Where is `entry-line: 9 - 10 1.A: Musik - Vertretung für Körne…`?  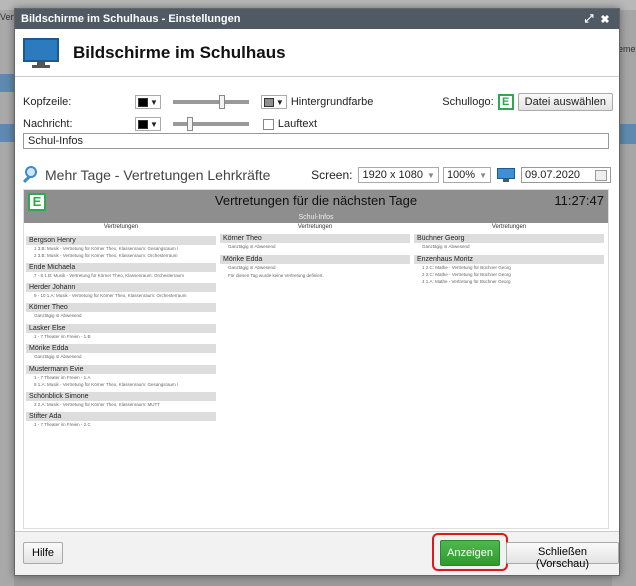
entry-line: 9 - 10 1.A: Musik - Vertretung für Körne… is located at coordinates (110, 295).